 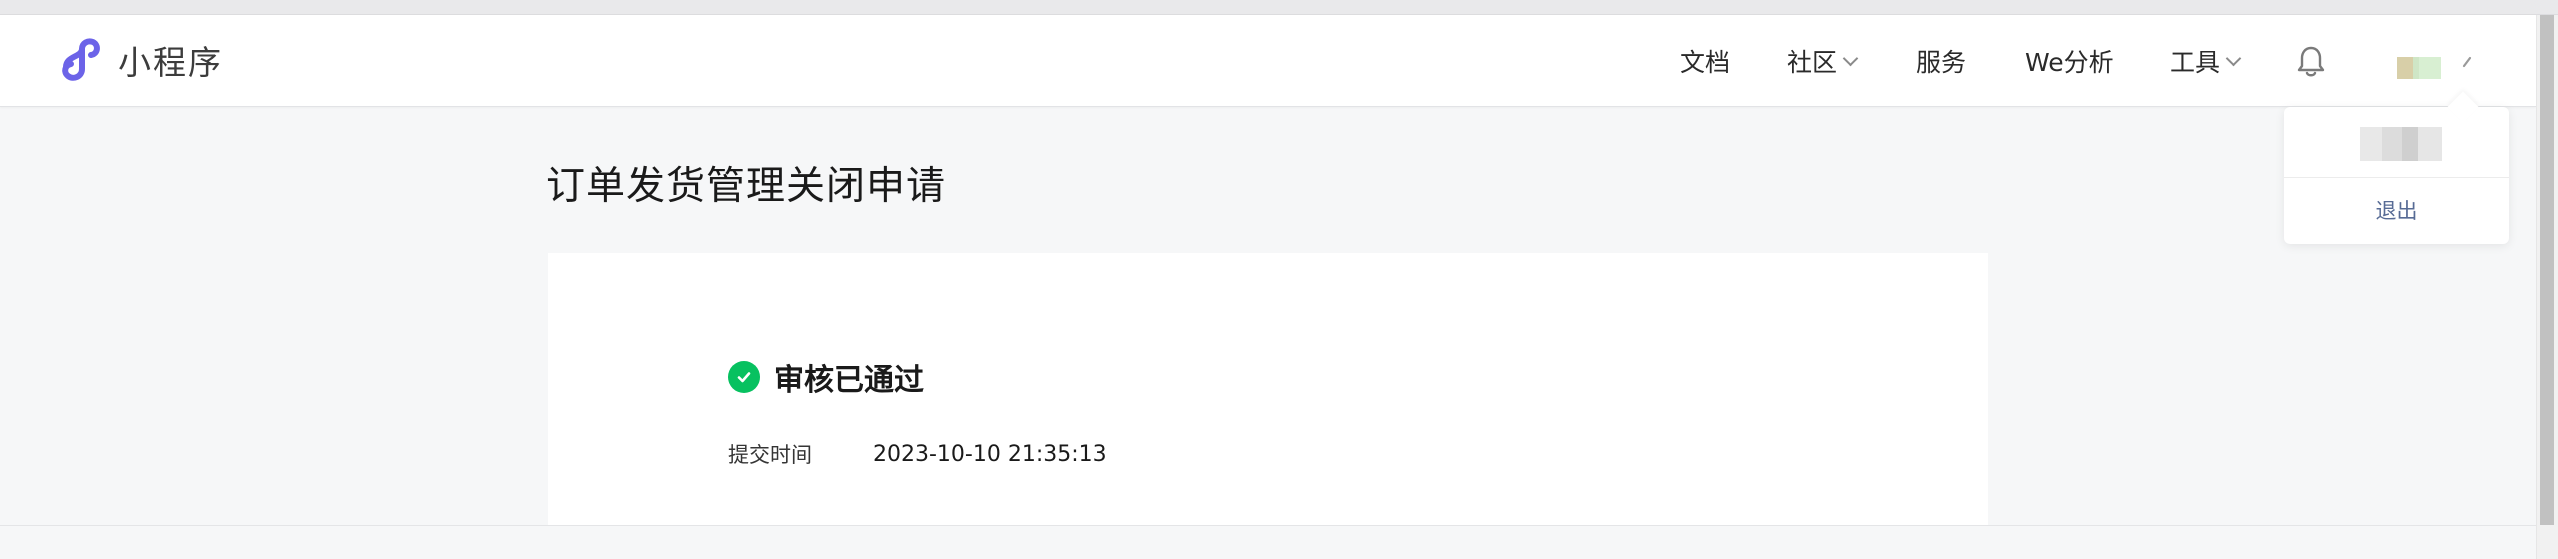 I want to click on status-row: 审核已通过, so click(x=826, y=377).